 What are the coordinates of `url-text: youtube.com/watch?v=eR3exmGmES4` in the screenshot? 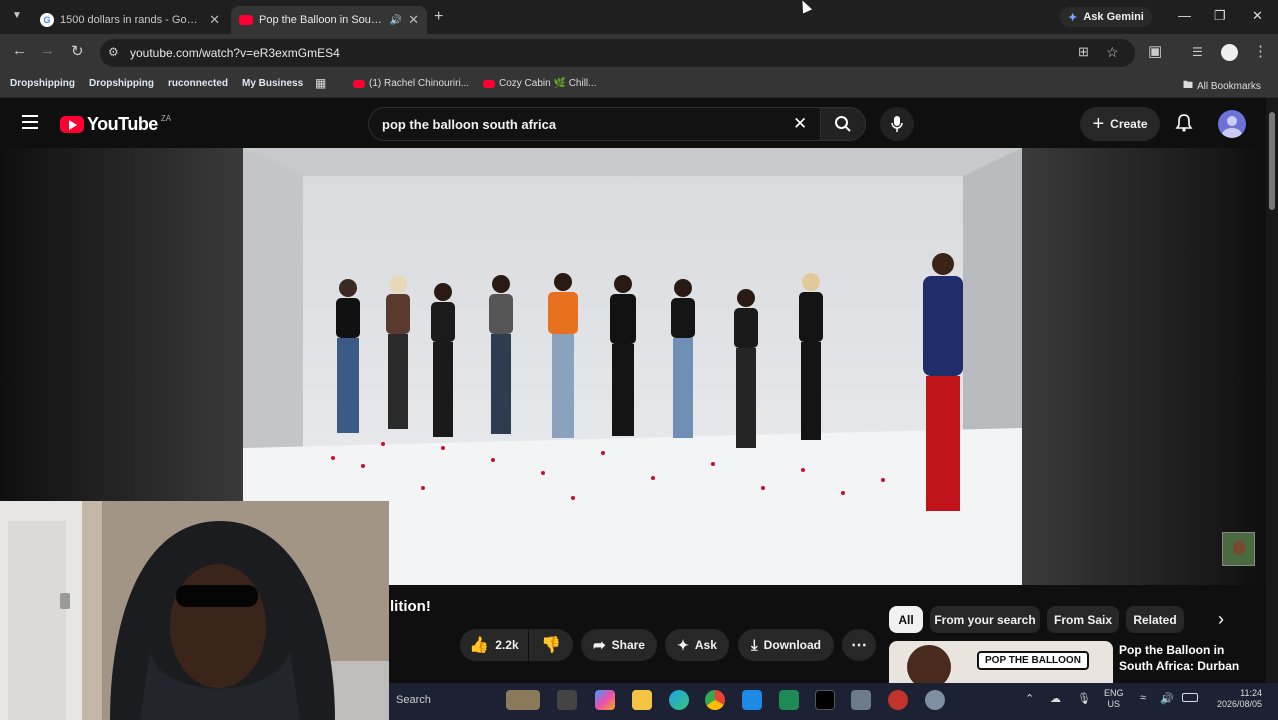 It's located at (235, 53).